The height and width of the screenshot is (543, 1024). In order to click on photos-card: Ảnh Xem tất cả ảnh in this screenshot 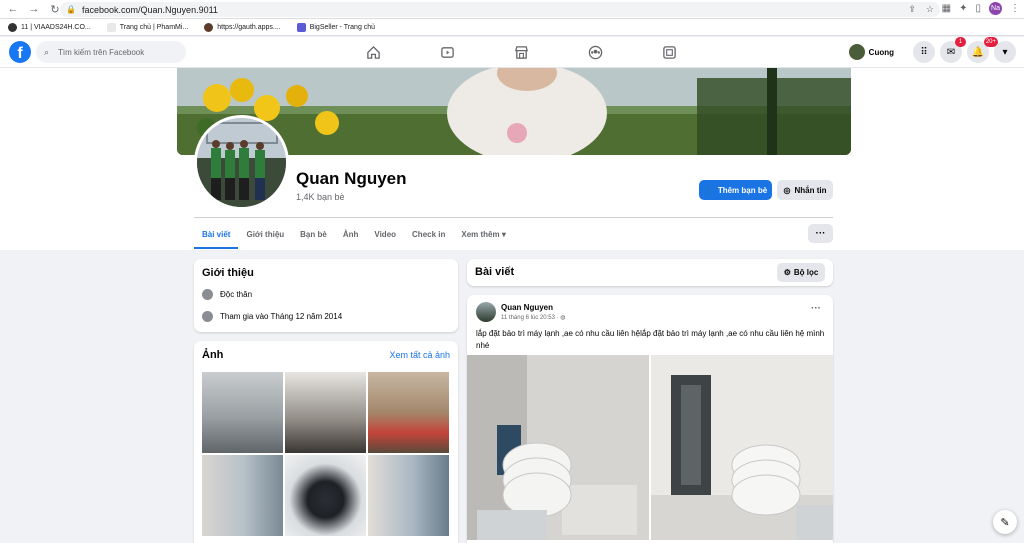, I will do `click(326, 442)`.